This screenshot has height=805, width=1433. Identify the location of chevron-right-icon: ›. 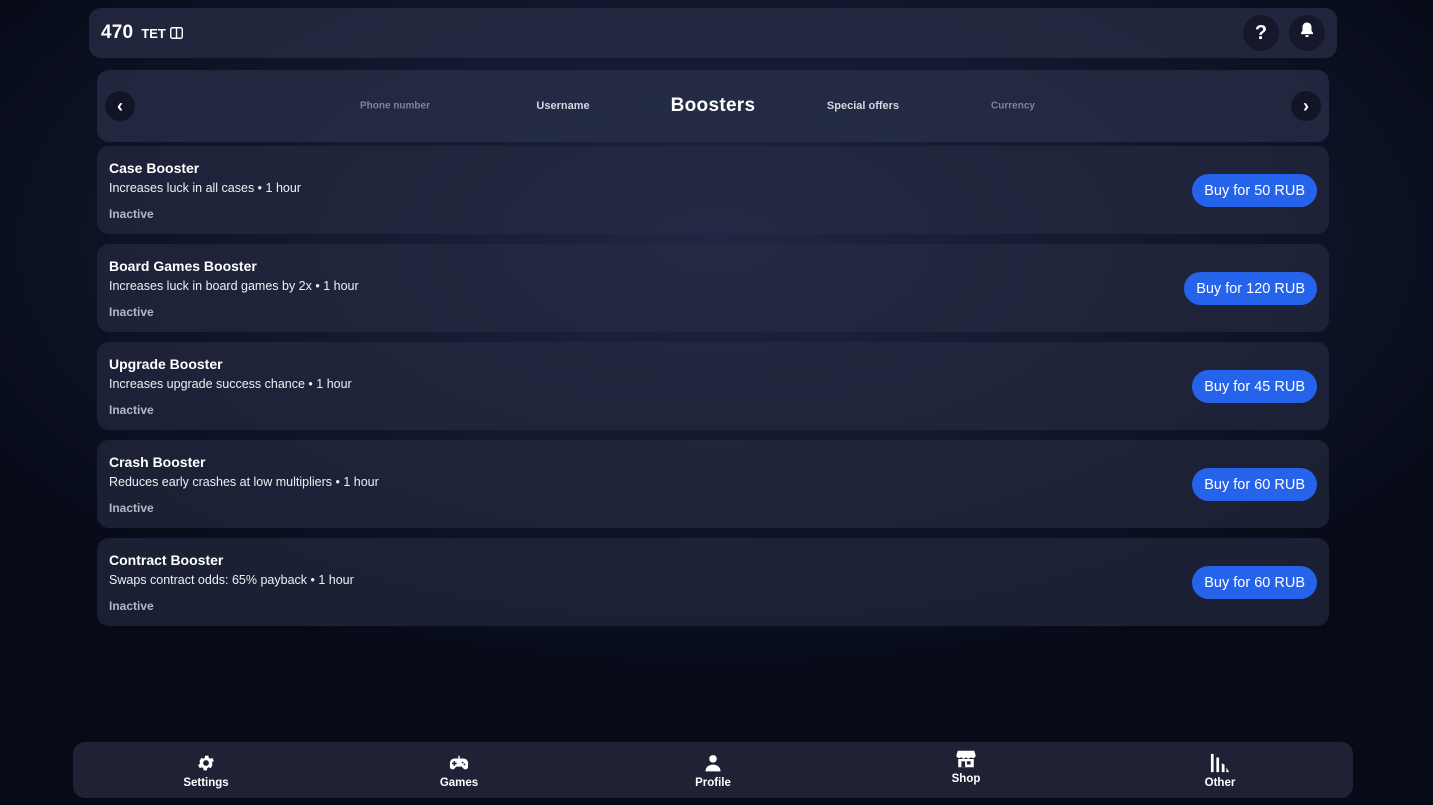
(1306, 105).